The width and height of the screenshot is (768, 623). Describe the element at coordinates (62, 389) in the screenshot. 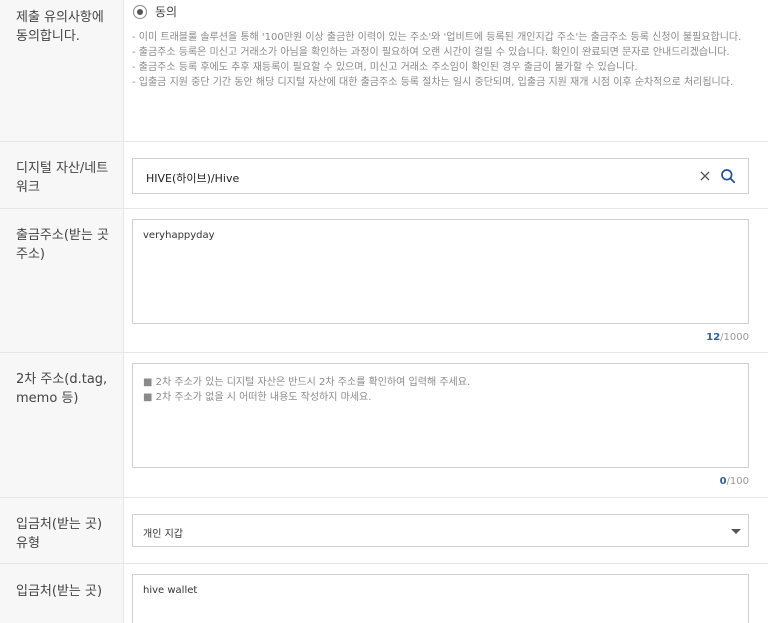

I see `secondary-address-label: 2차 주소(d.tag, memo 등)` at that location.